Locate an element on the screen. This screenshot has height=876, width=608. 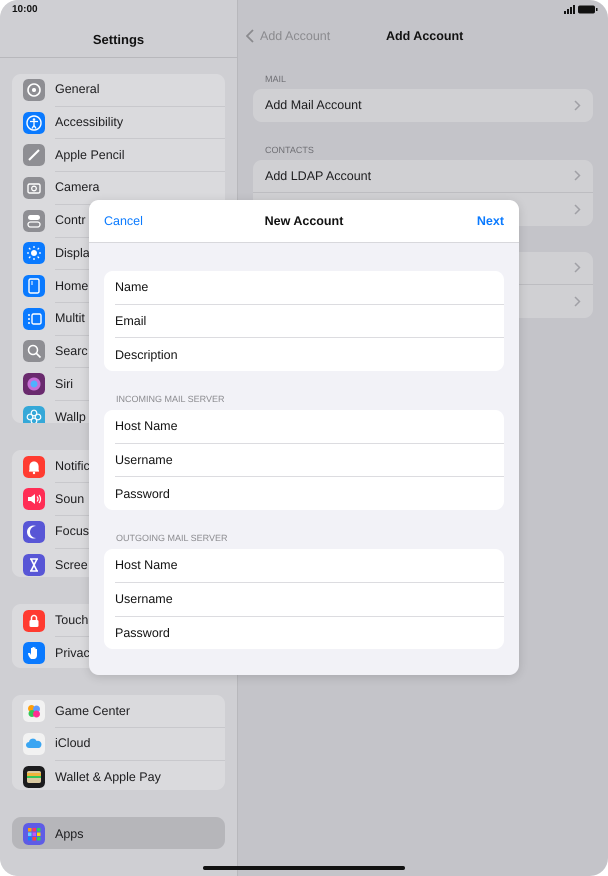
section-header: CONTACTS is located at coordinates (289, 149).